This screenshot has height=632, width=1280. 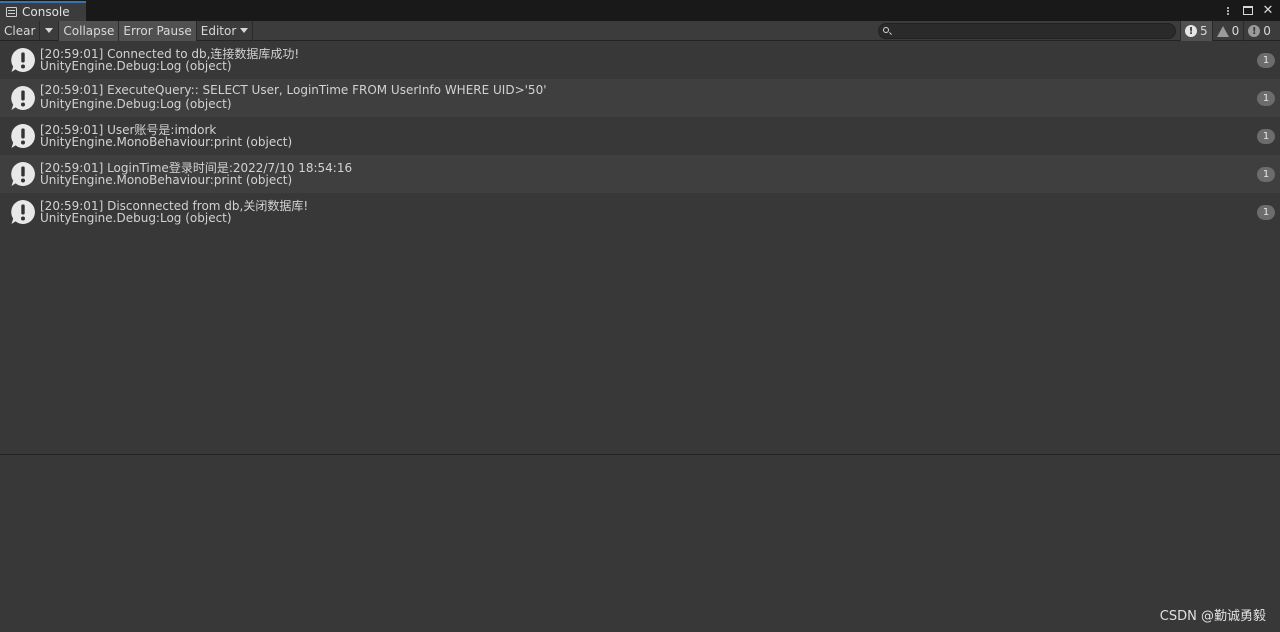 What do you see at coordinates (1228, 11) in the screenshot?
I see `more-options-icon` at bounding box center [1228, 11].